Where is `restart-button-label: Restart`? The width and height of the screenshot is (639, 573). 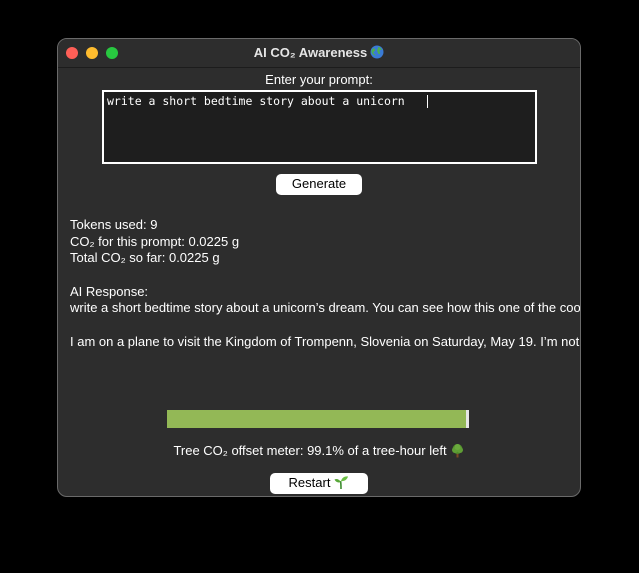 restart-button-label: Restart is located at coordinates (309, 482).